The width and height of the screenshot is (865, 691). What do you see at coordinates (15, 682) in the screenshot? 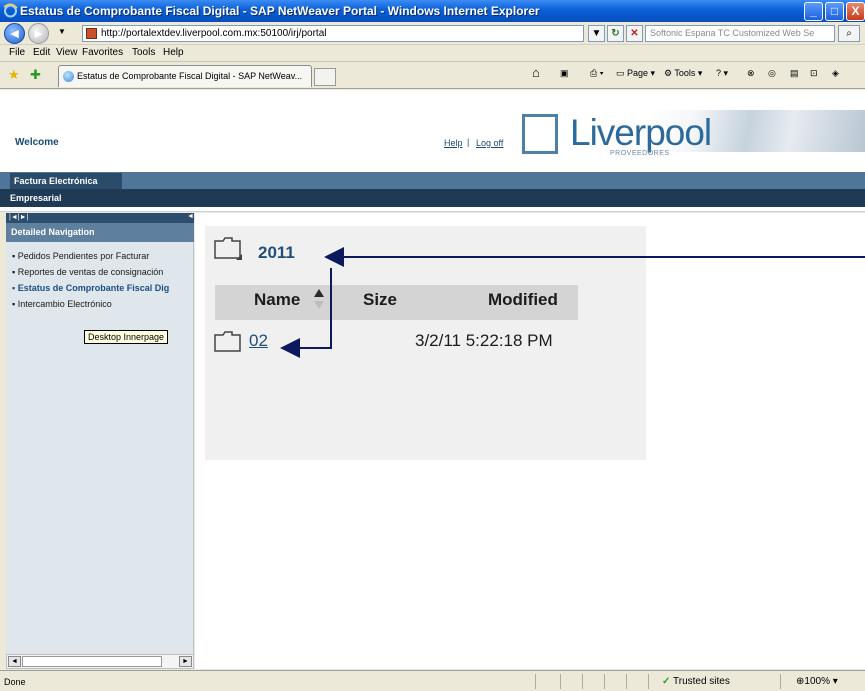
I see `status-text: Done` at bounding box center [15, 682].